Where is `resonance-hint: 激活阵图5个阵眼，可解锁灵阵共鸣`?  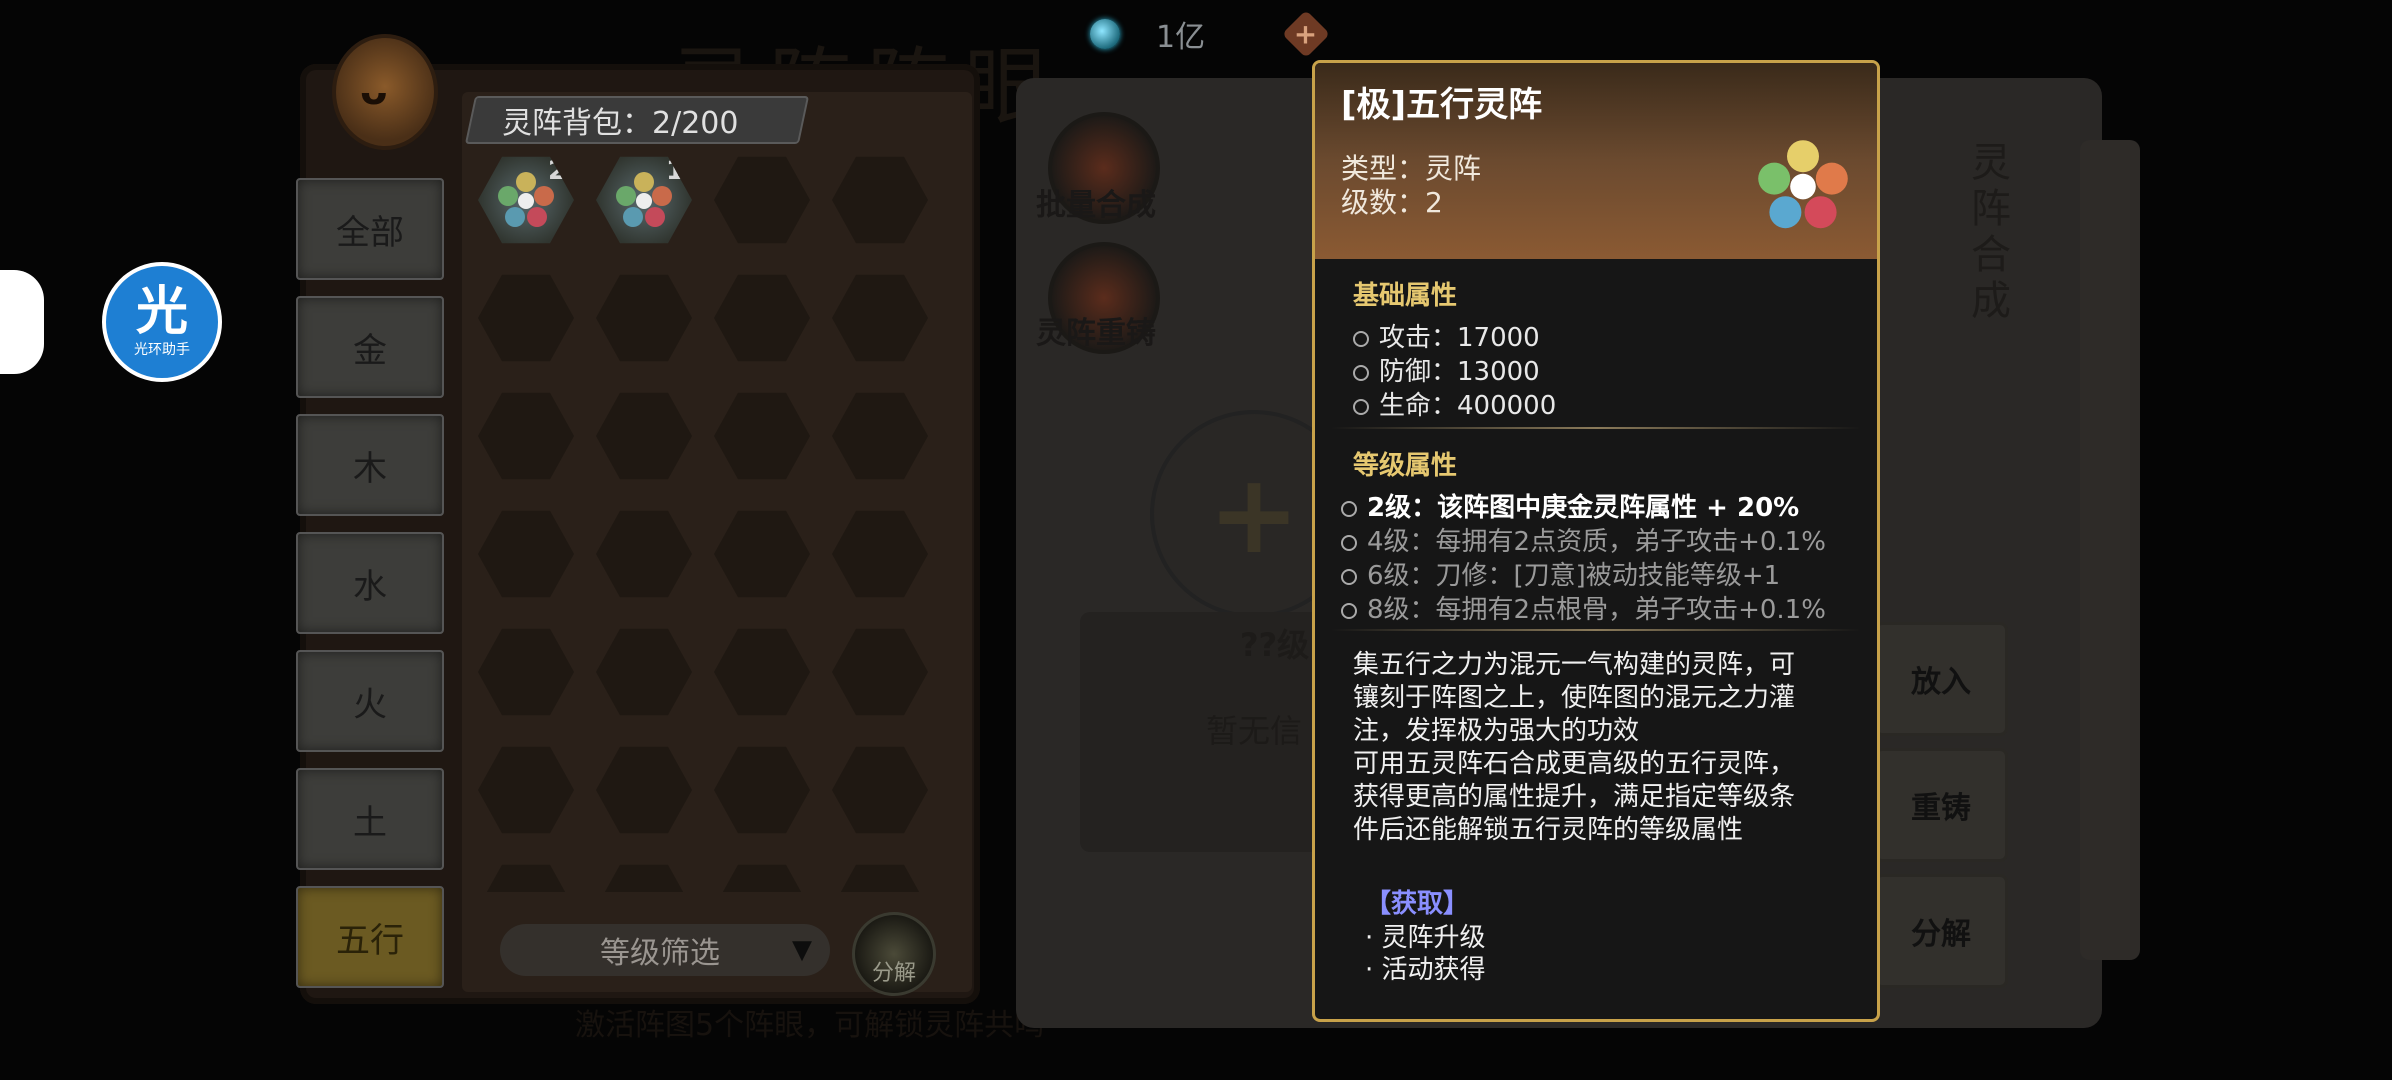
resonance-hint: 激活阵图5个阵眼，可解锁灵阵共鸣 is located at coordinates (810, 1025).